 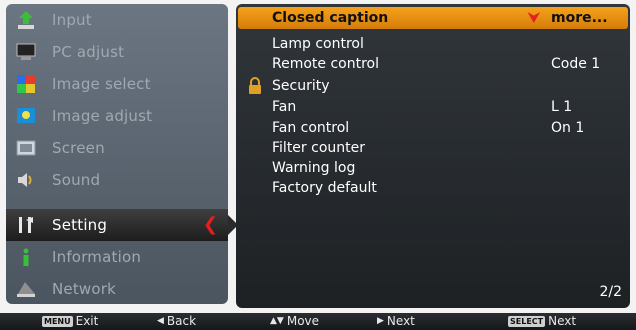 I want to click on menu-item-label: Setting, so click(x=80, y=225).